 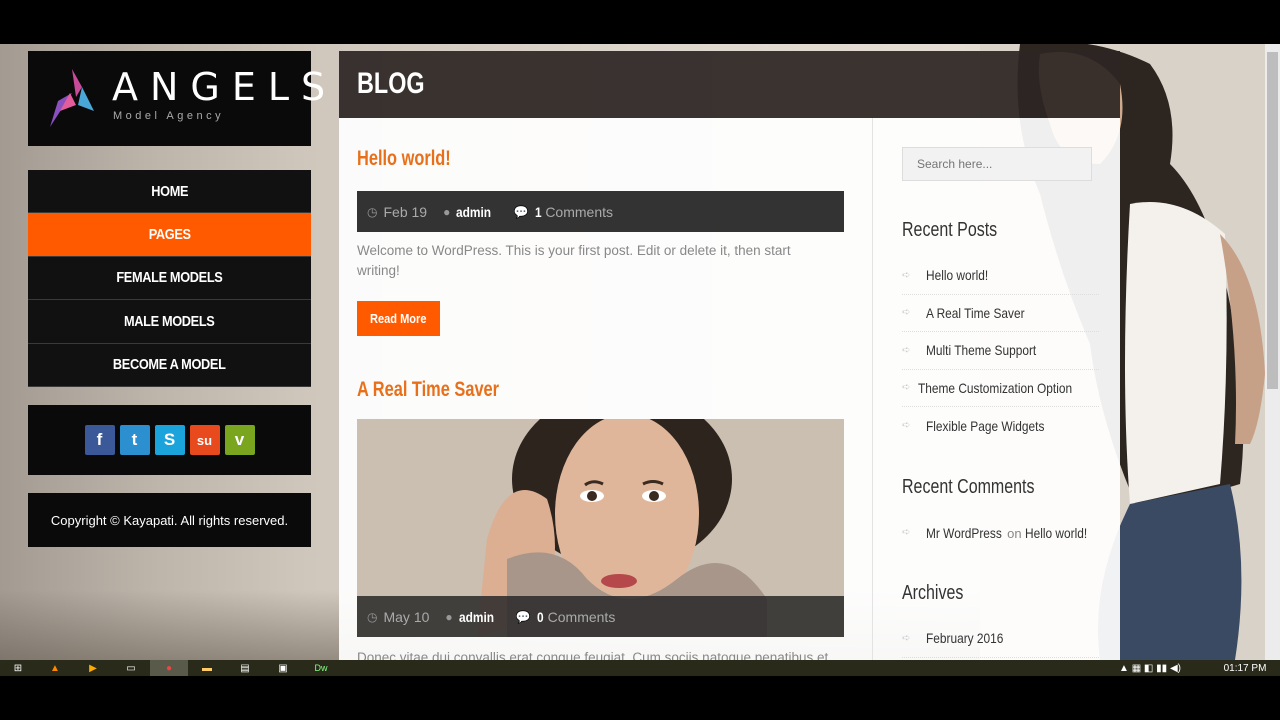 I want to click on list-item-label: Theme Customization Option, so click(x=994, y=387).